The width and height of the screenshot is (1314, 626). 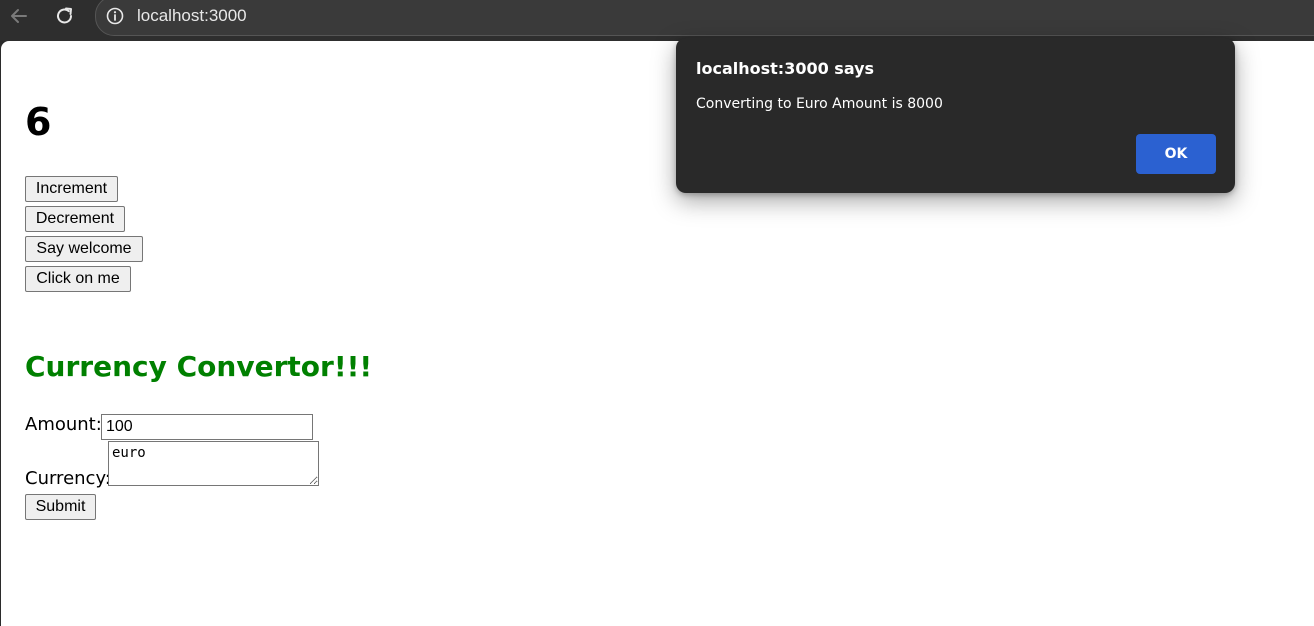 What do you see at coordinates (1176, 154) in the screenshot?
I see `ok-button: OK` at bounding box center [1176, 154].